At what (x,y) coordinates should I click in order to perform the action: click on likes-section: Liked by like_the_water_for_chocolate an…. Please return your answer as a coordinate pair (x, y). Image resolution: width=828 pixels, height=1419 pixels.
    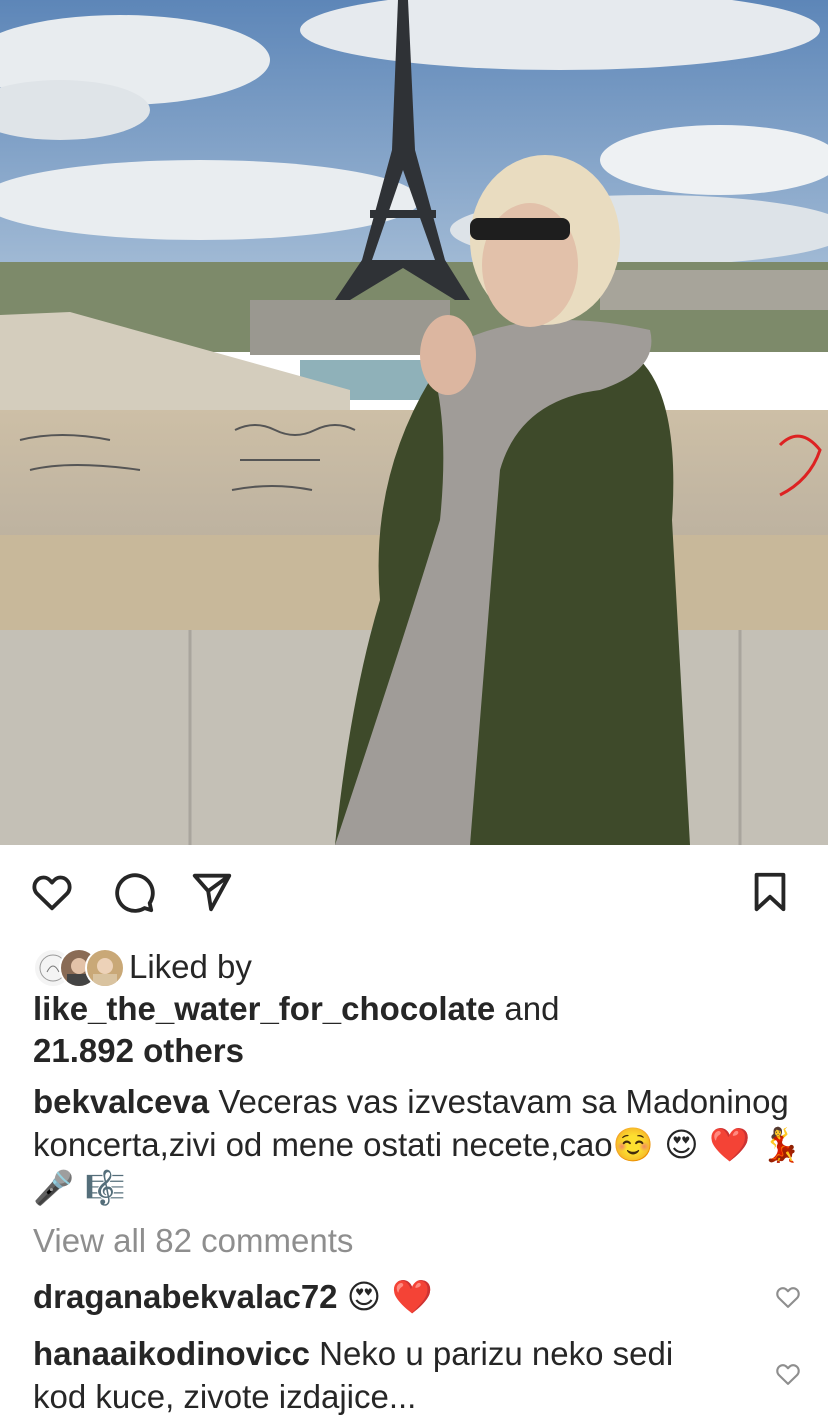
    Looking at the image, I should click on (413, 1009).